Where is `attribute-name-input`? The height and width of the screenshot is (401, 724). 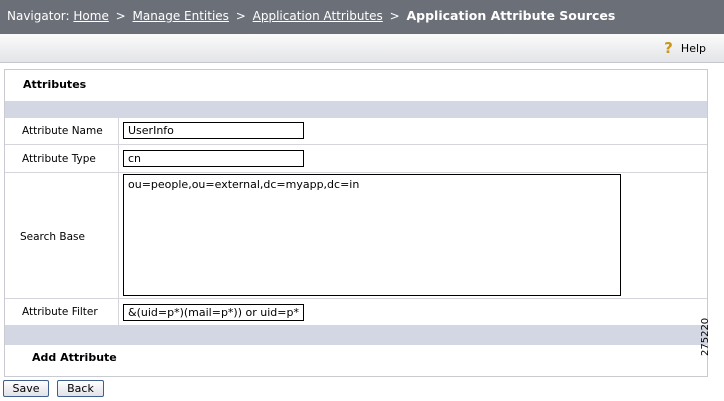
attribute-name-input is located at coordinates (213, 130).